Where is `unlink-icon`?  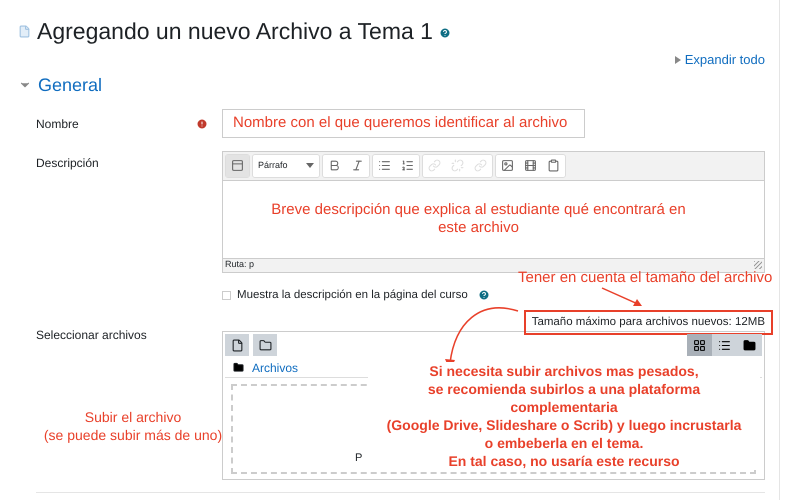 unlink-icon is located at coordinates (457, 165).